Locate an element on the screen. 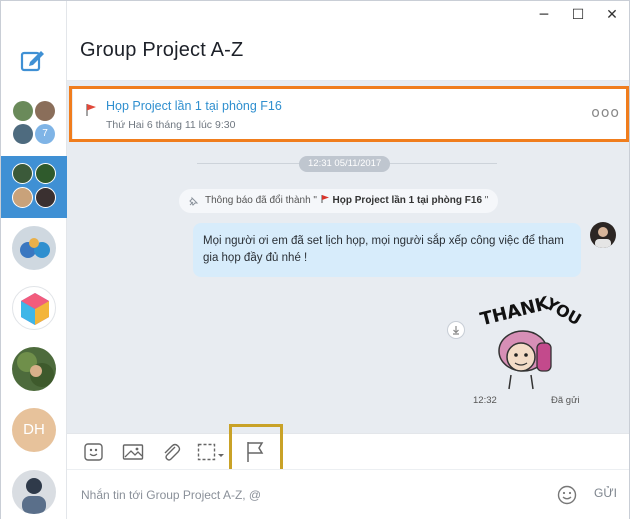  thank-you-sticker: THANK YOU is located at coordinates (530, 335).